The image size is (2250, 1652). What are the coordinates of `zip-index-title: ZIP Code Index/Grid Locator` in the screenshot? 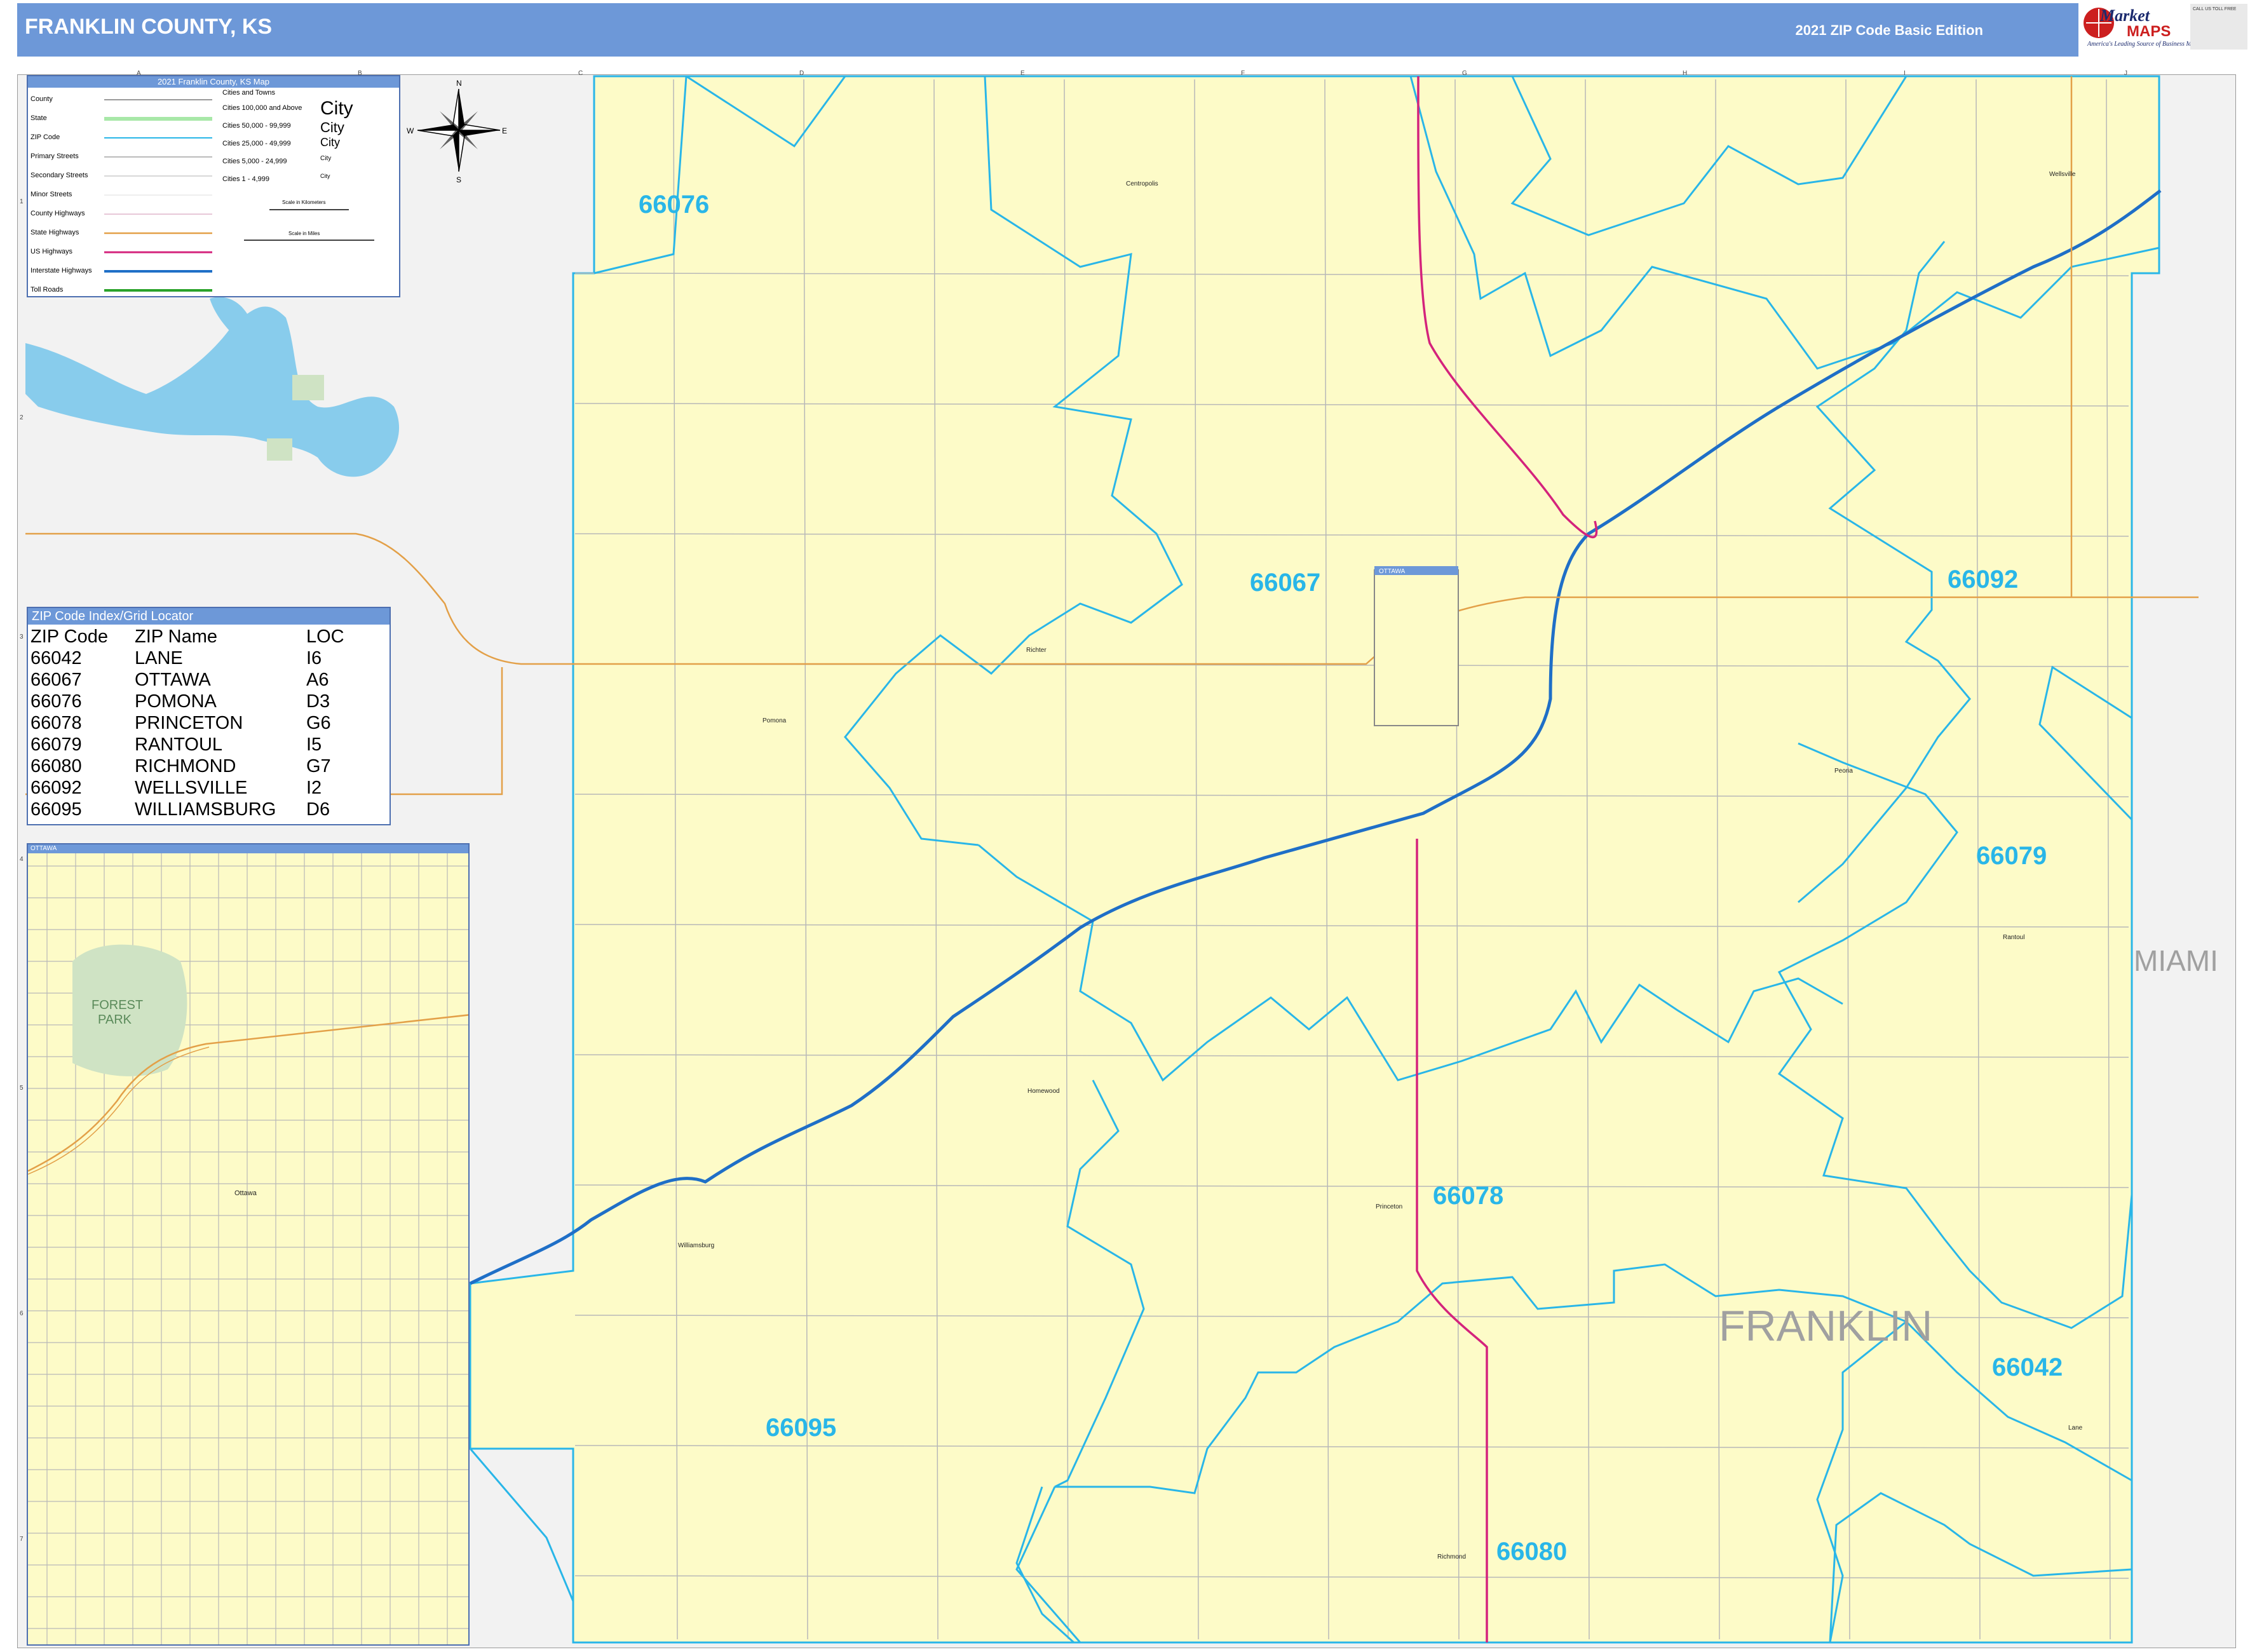 It's located at (209, 617).